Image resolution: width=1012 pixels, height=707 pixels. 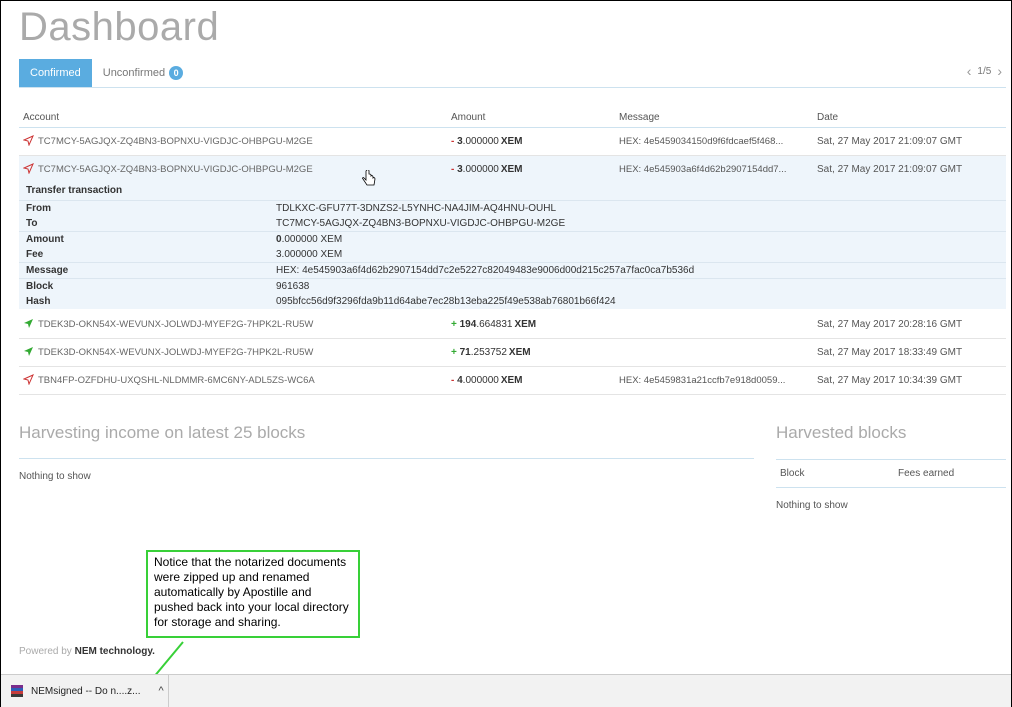 I want to click on header-account: Account, so click(x=233, y=117).